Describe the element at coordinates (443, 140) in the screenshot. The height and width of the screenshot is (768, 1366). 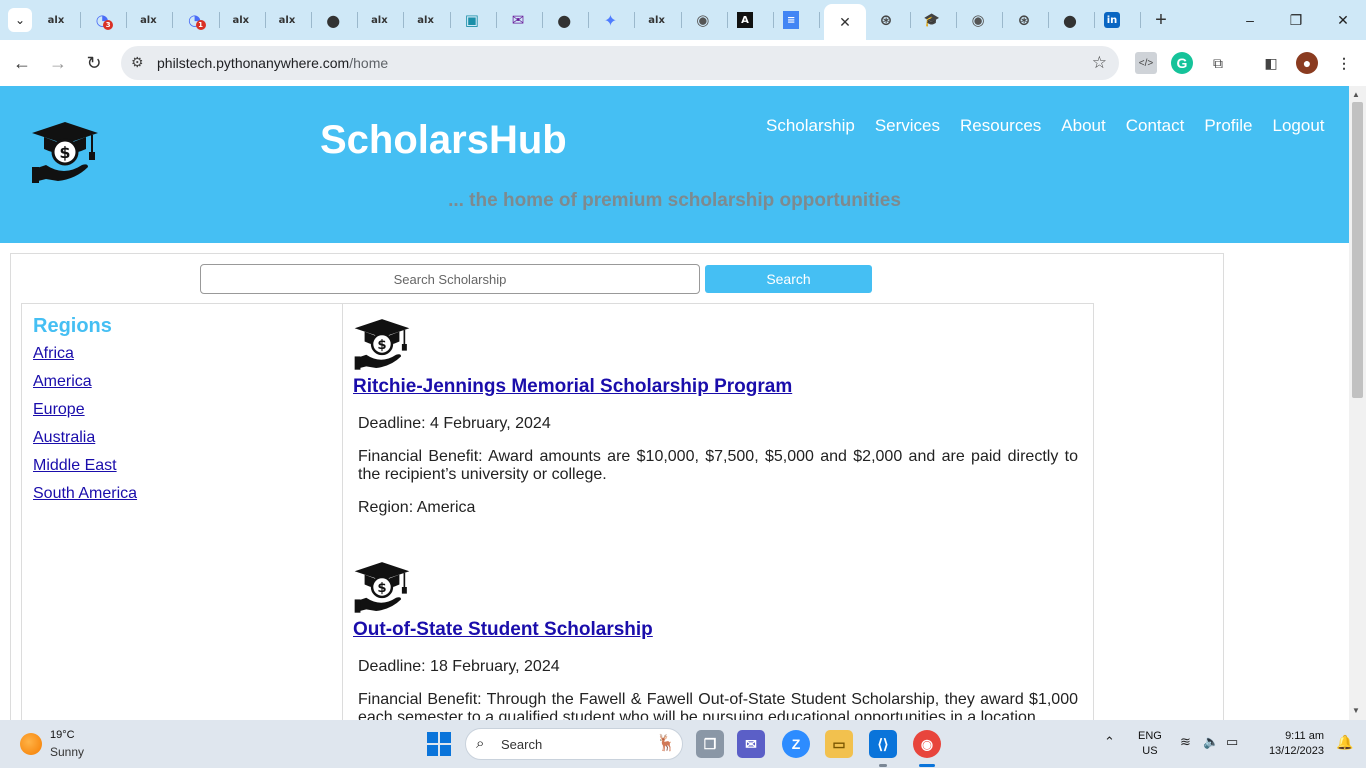
I see `site-title: ScholarsHub` at that location.